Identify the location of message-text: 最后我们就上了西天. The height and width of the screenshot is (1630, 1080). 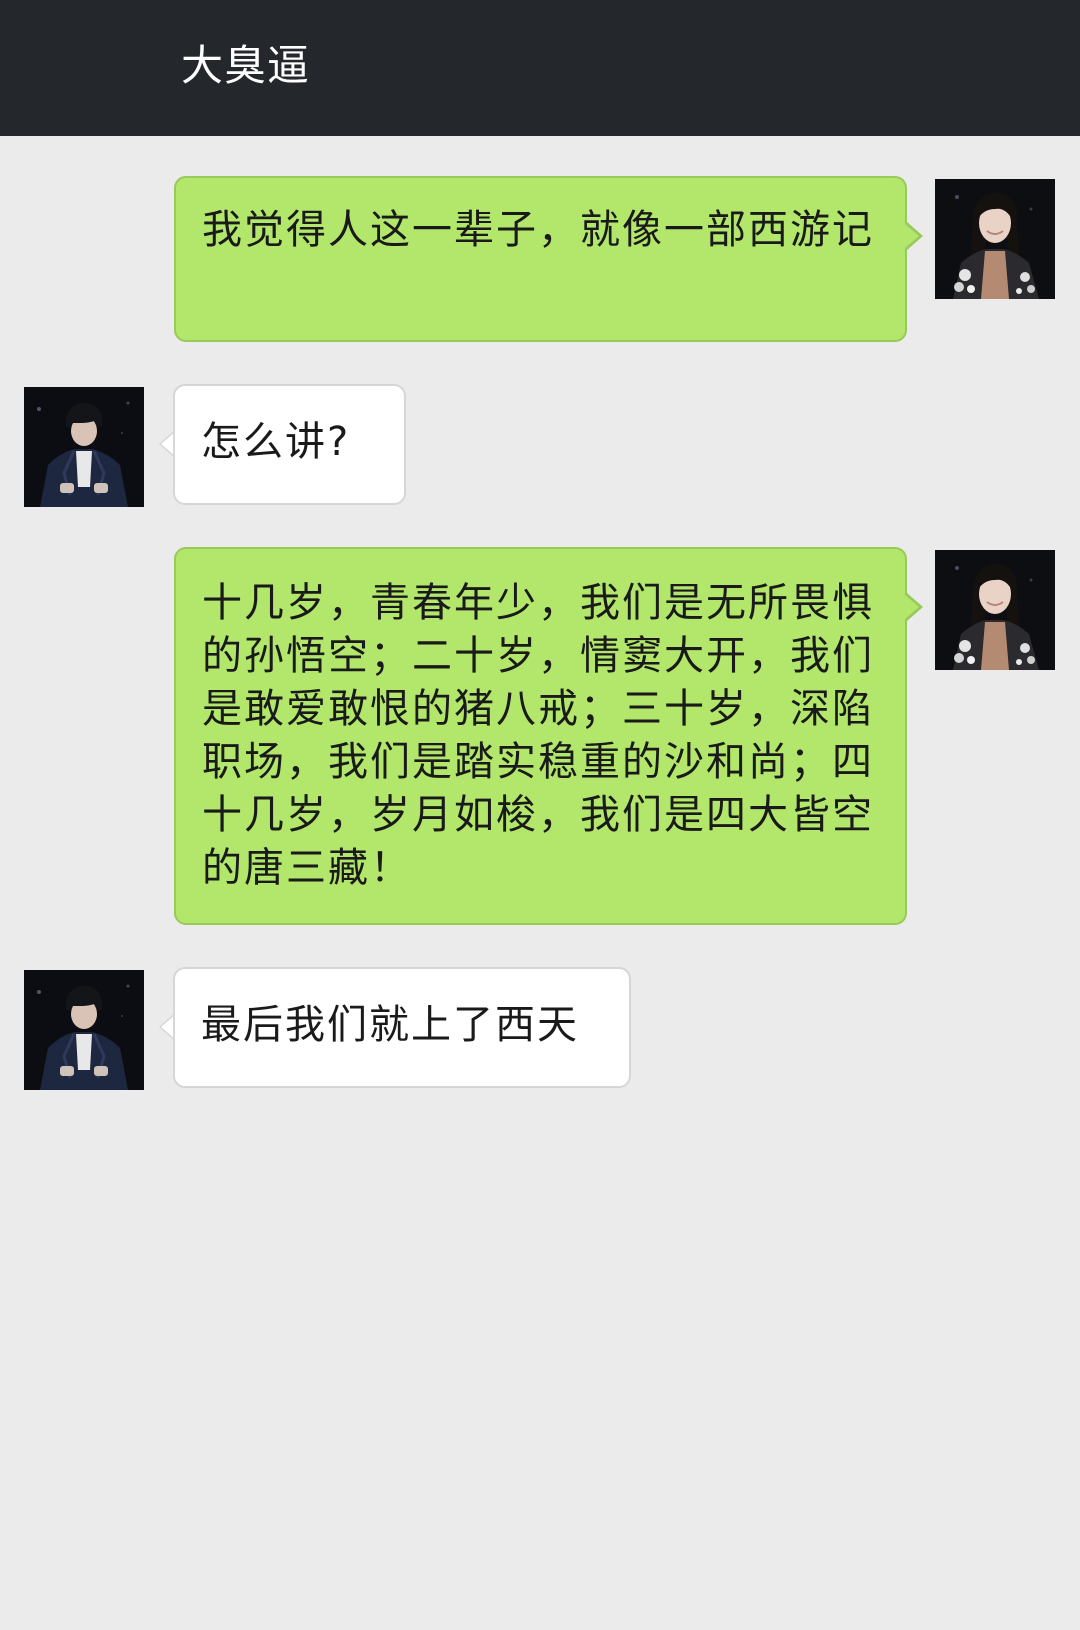
(390, 1025).